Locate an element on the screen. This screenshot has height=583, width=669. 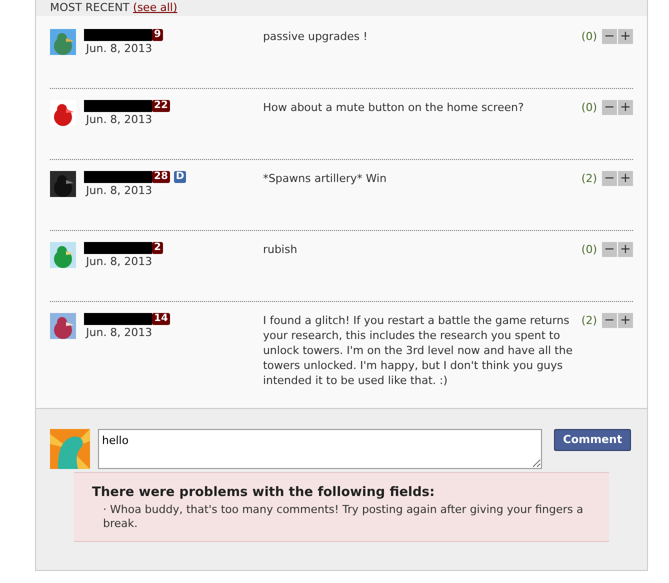
error-message: · Whoa buddy, that's too many comments! Try posting again after giving your fingers a break. is located at coordinates (343, 516).